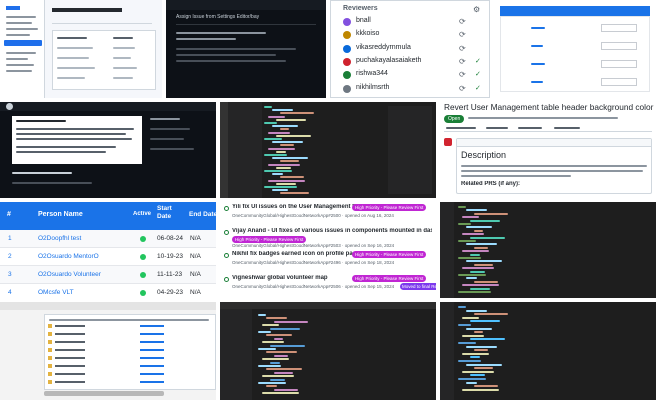 The image size is (656, 400). I want to click on minimap, so click(410, 150).